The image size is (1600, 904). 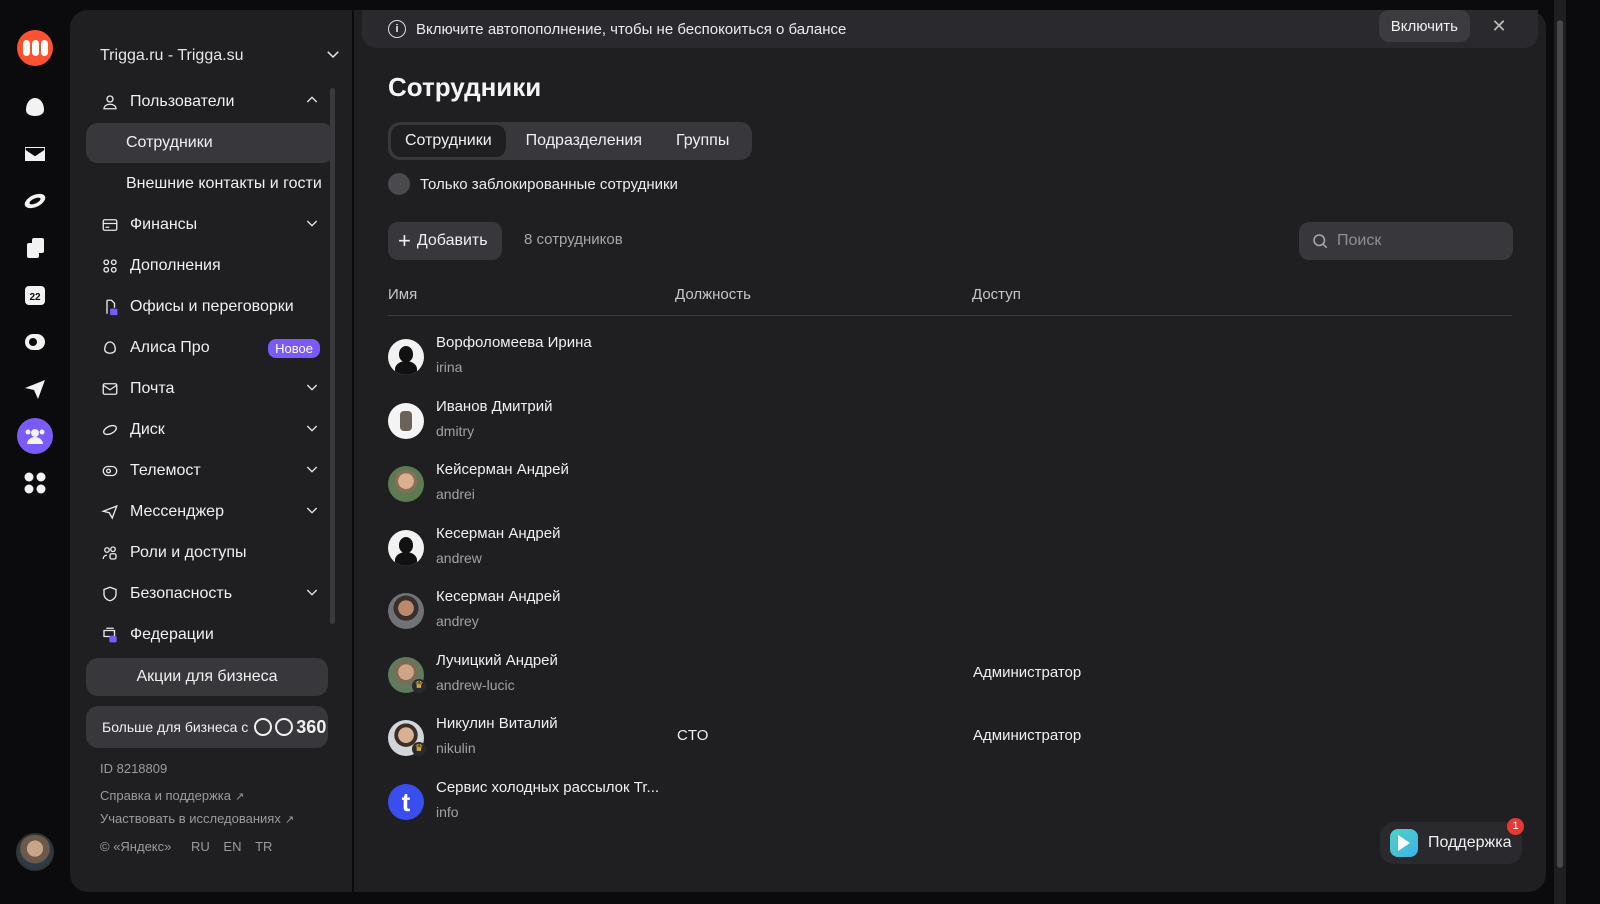 I want to click on documents-icon, so click(x=35, y=248).